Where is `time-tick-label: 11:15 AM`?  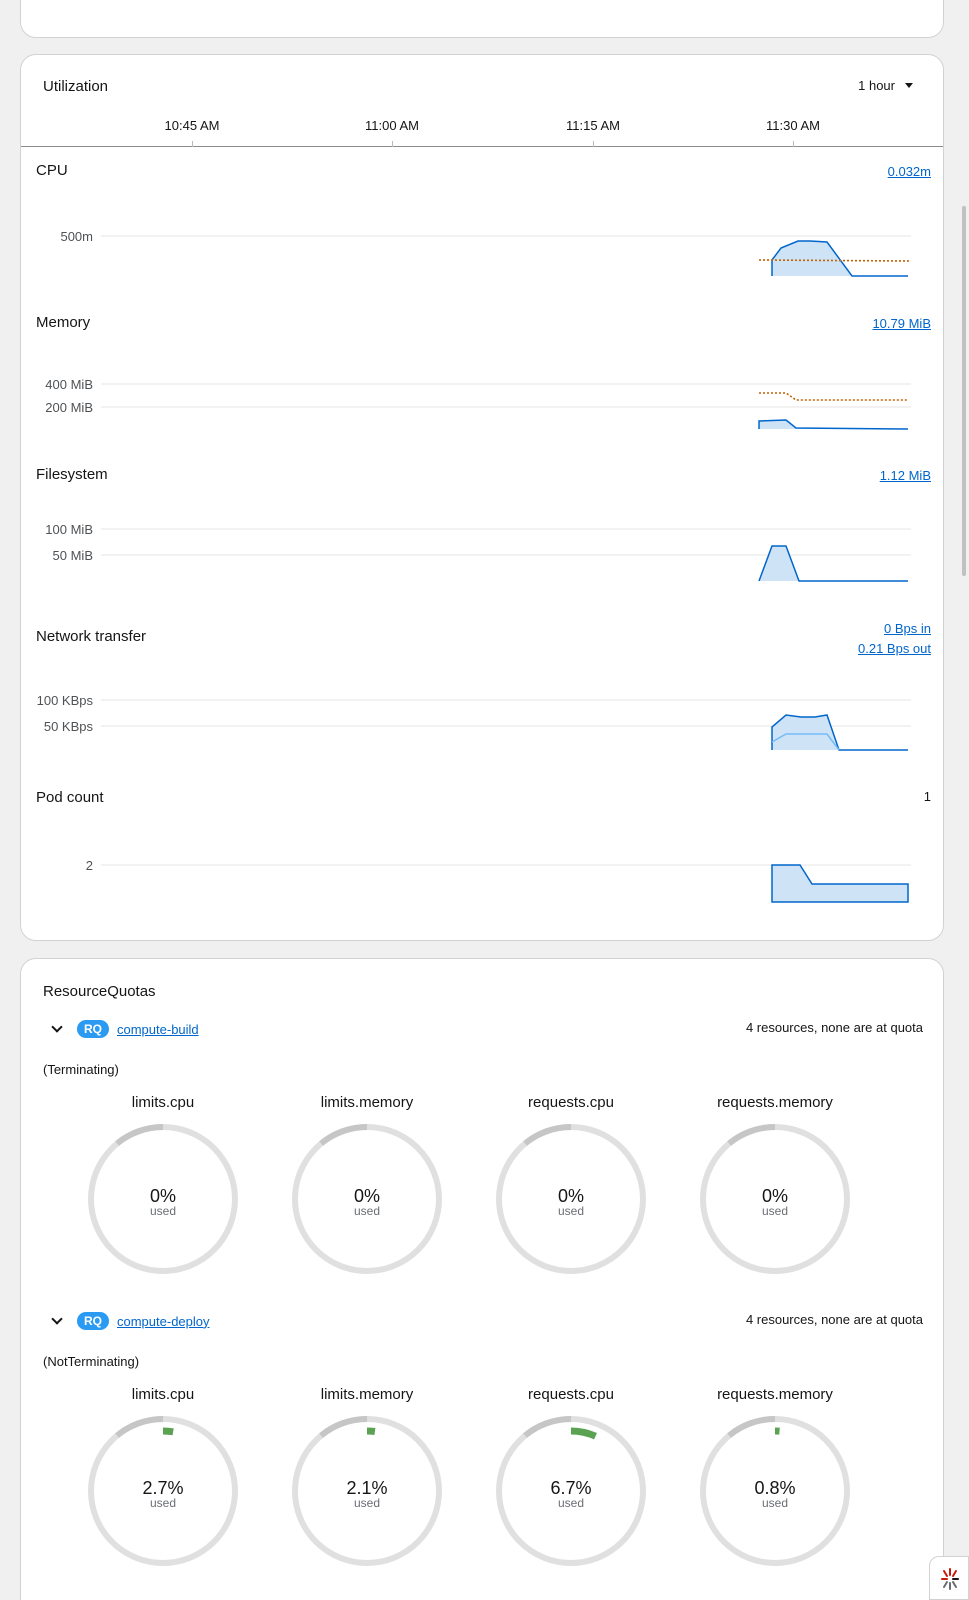
time-tick-label: 11:15 AM is located at coordinates (593, 125).